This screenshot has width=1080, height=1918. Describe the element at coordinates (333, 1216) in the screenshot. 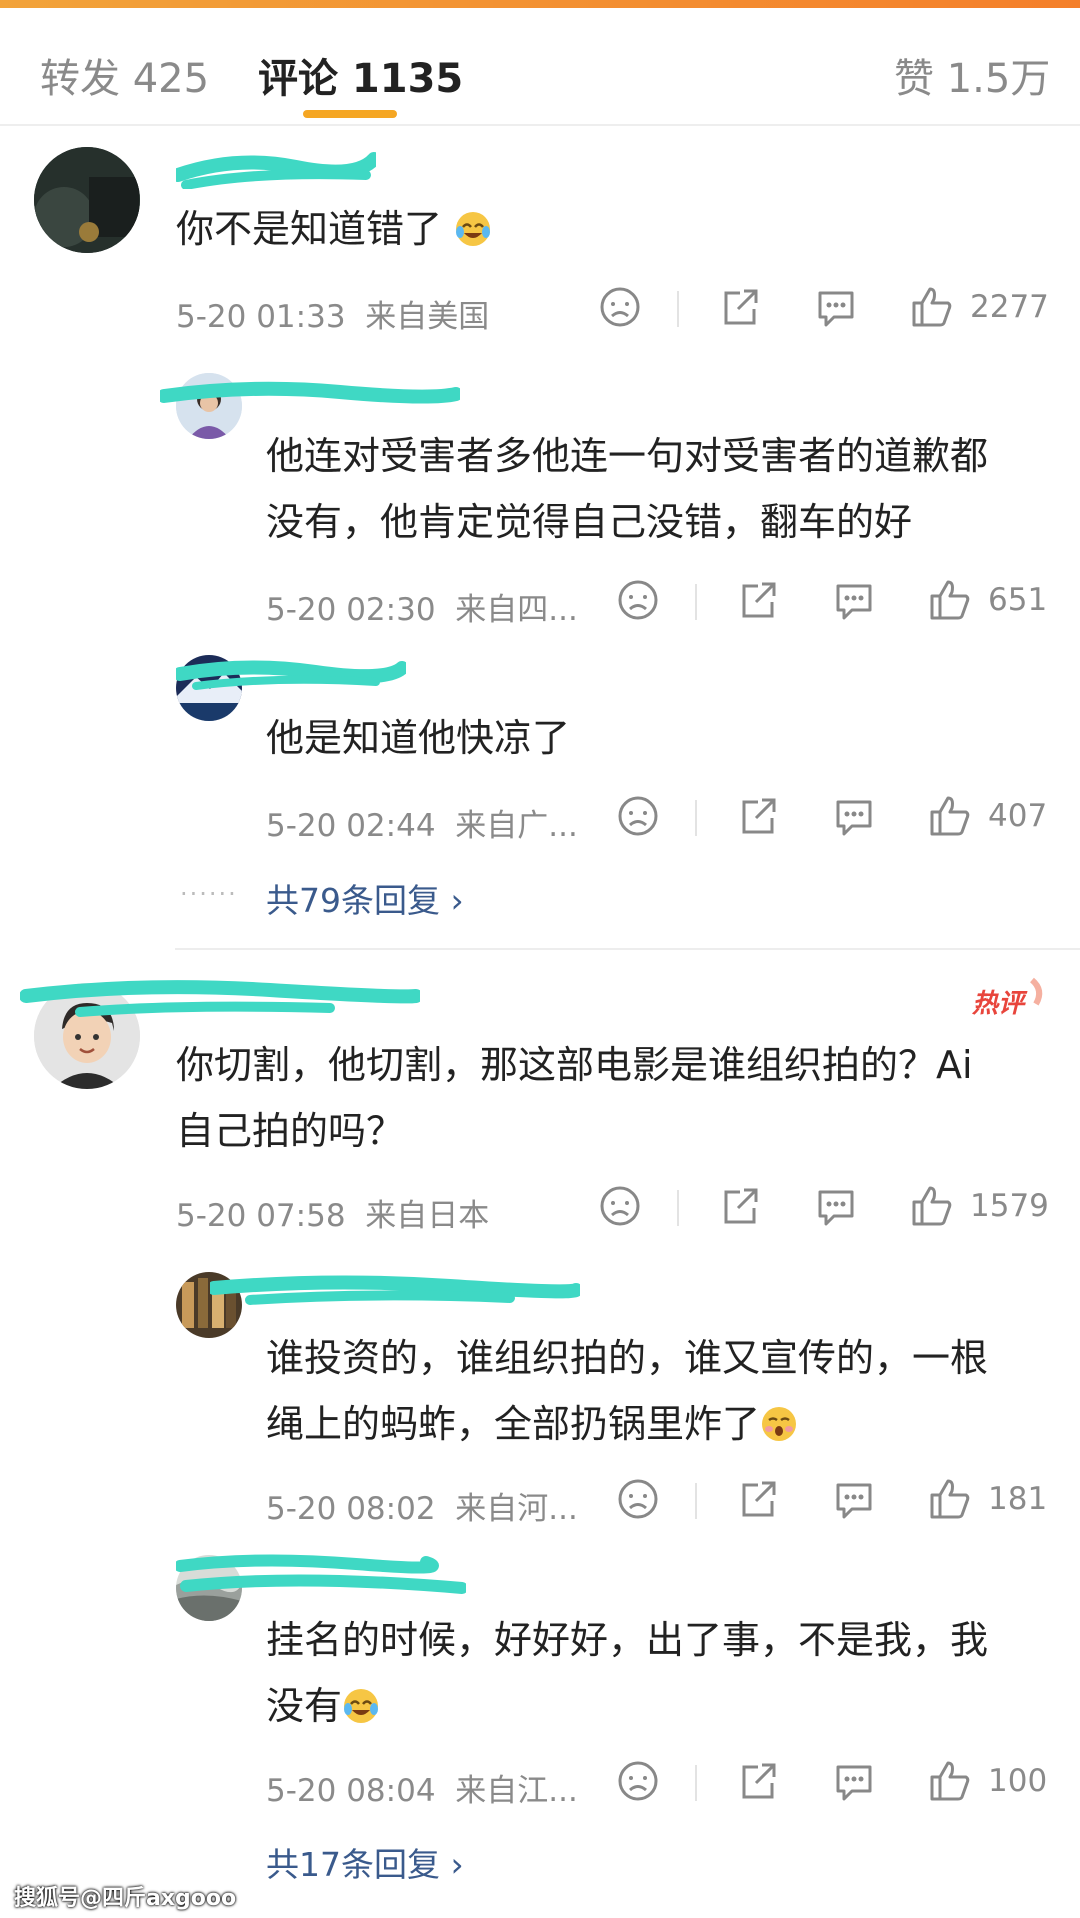

I see `comment-meta: 5-20 07:58 来自日本` at that location.